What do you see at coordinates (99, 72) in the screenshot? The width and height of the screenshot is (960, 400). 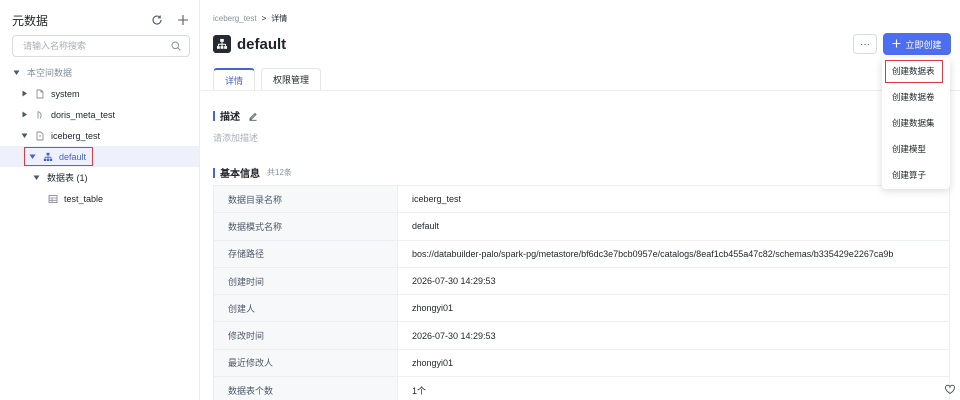 I see `tree-node-space-data: 本空间数据` at bounding box center [99, 72].